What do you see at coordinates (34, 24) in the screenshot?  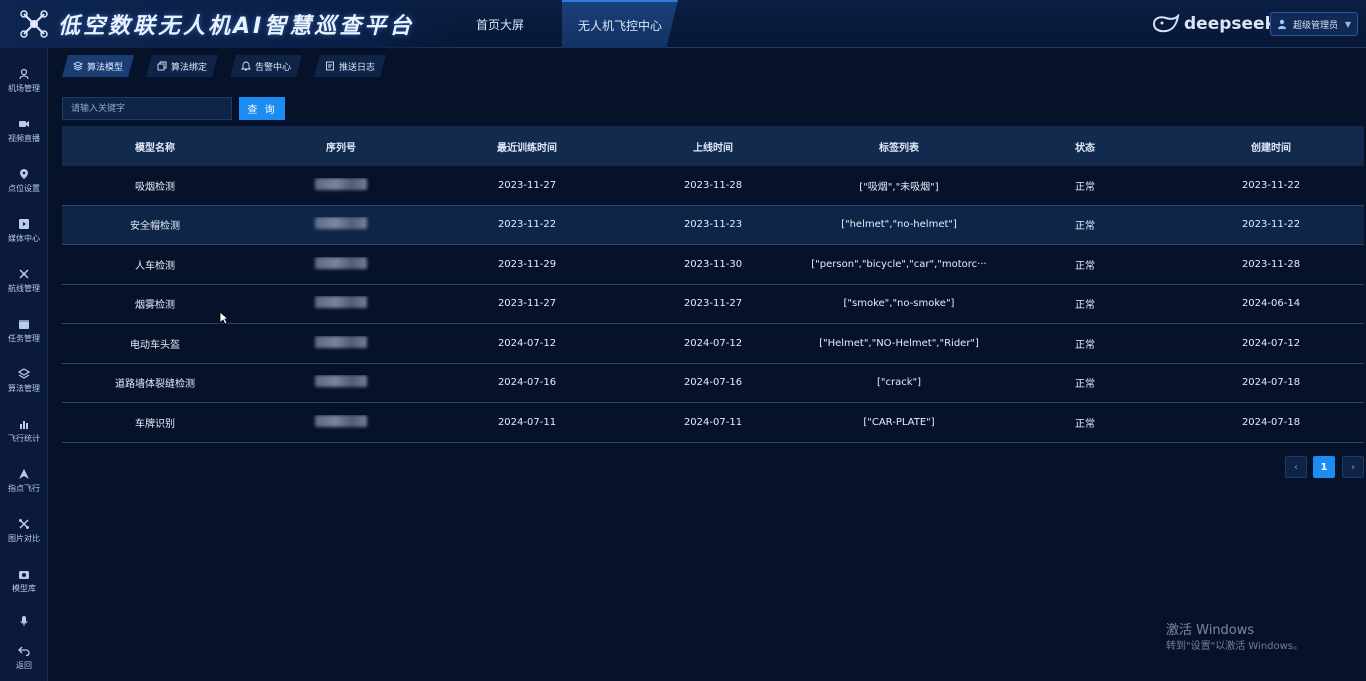 I see `drone-logo-icon` at bounding box center [34, 24].